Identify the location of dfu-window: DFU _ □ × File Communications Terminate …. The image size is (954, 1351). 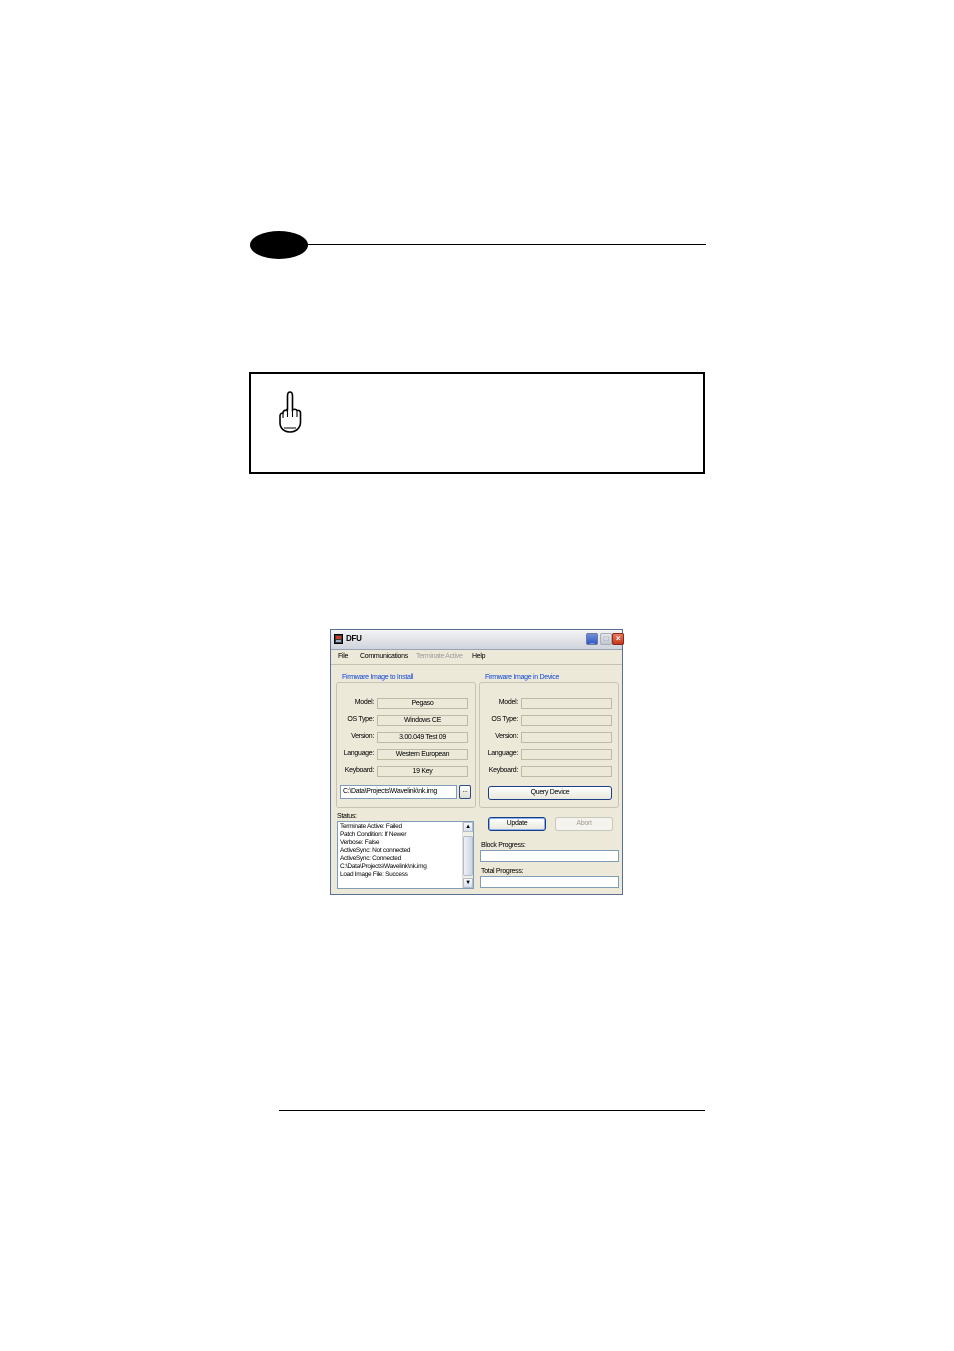
(477, 762).